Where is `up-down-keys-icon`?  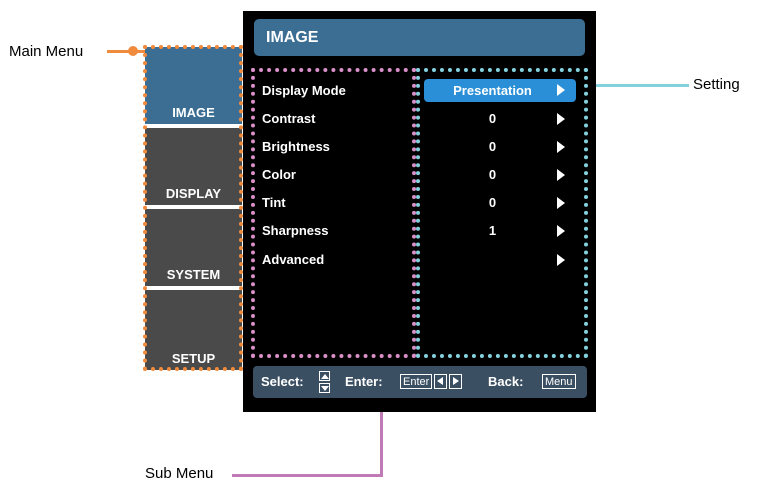 up-down-keys-icon is located at coordinates (324, 382).